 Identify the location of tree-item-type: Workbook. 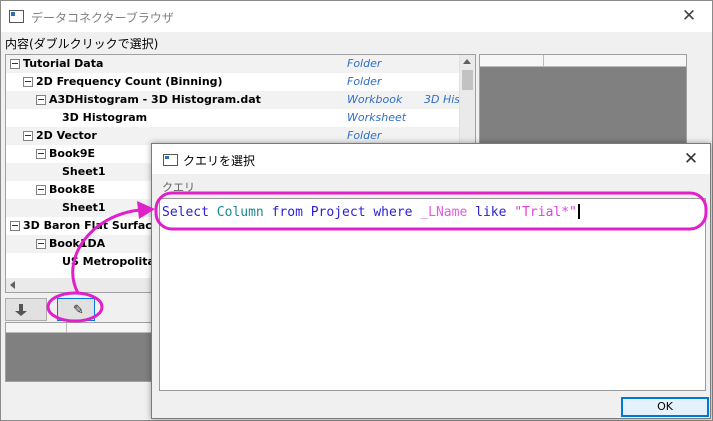
(375, 99).